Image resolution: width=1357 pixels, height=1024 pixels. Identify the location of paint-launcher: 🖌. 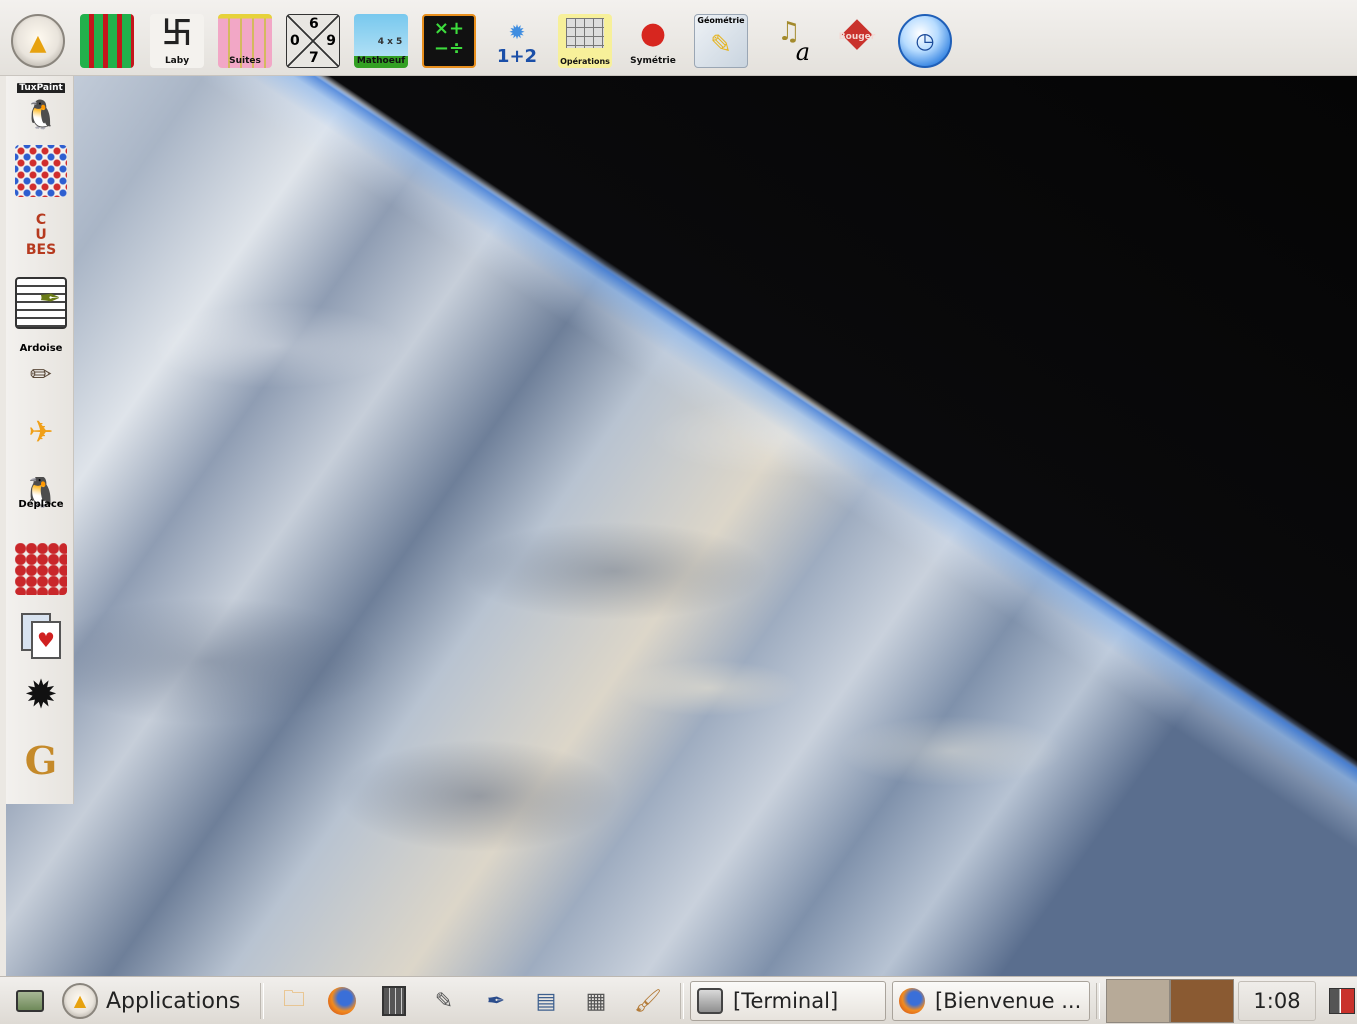
(648, 1001).